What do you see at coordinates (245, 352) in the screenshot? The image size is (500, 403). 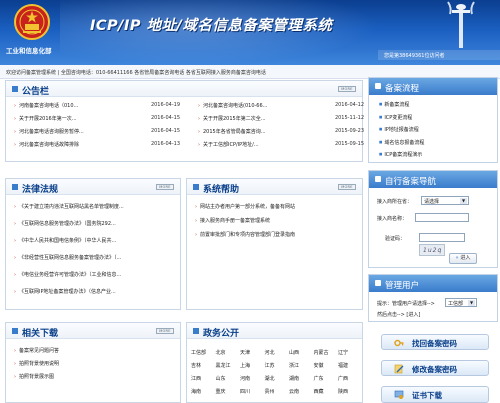 I see `gov-region-link: 天津` at bounding box center [245, 352].